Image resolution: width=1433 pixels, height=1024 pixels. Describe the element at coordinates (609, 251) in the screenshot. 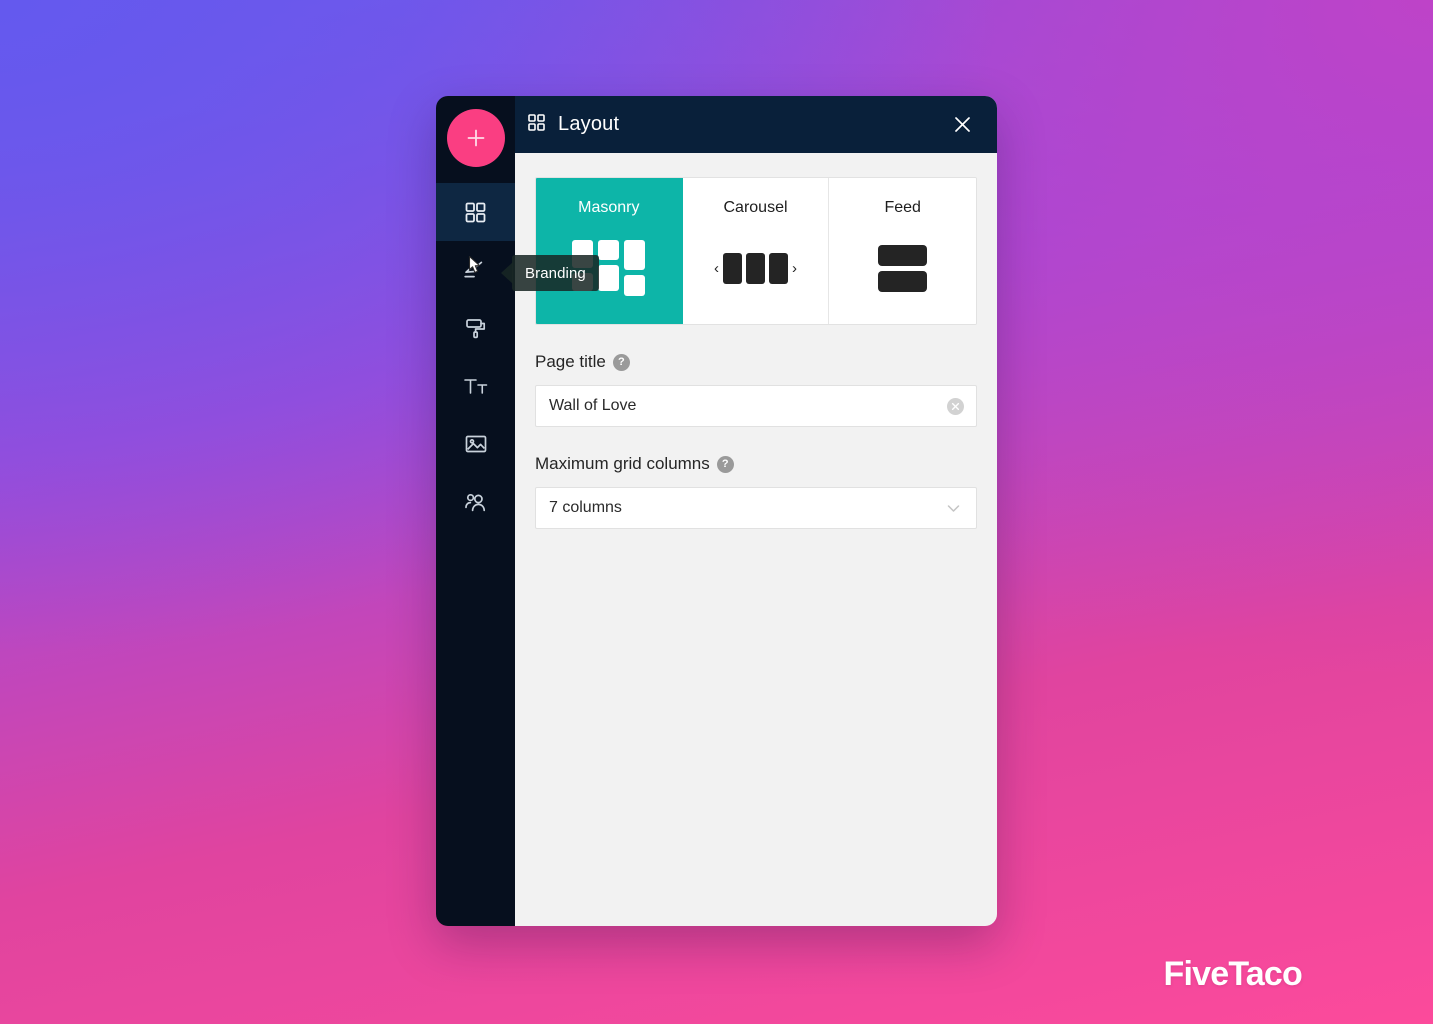

I see `layout-option-masonry: Masonry` at that location.